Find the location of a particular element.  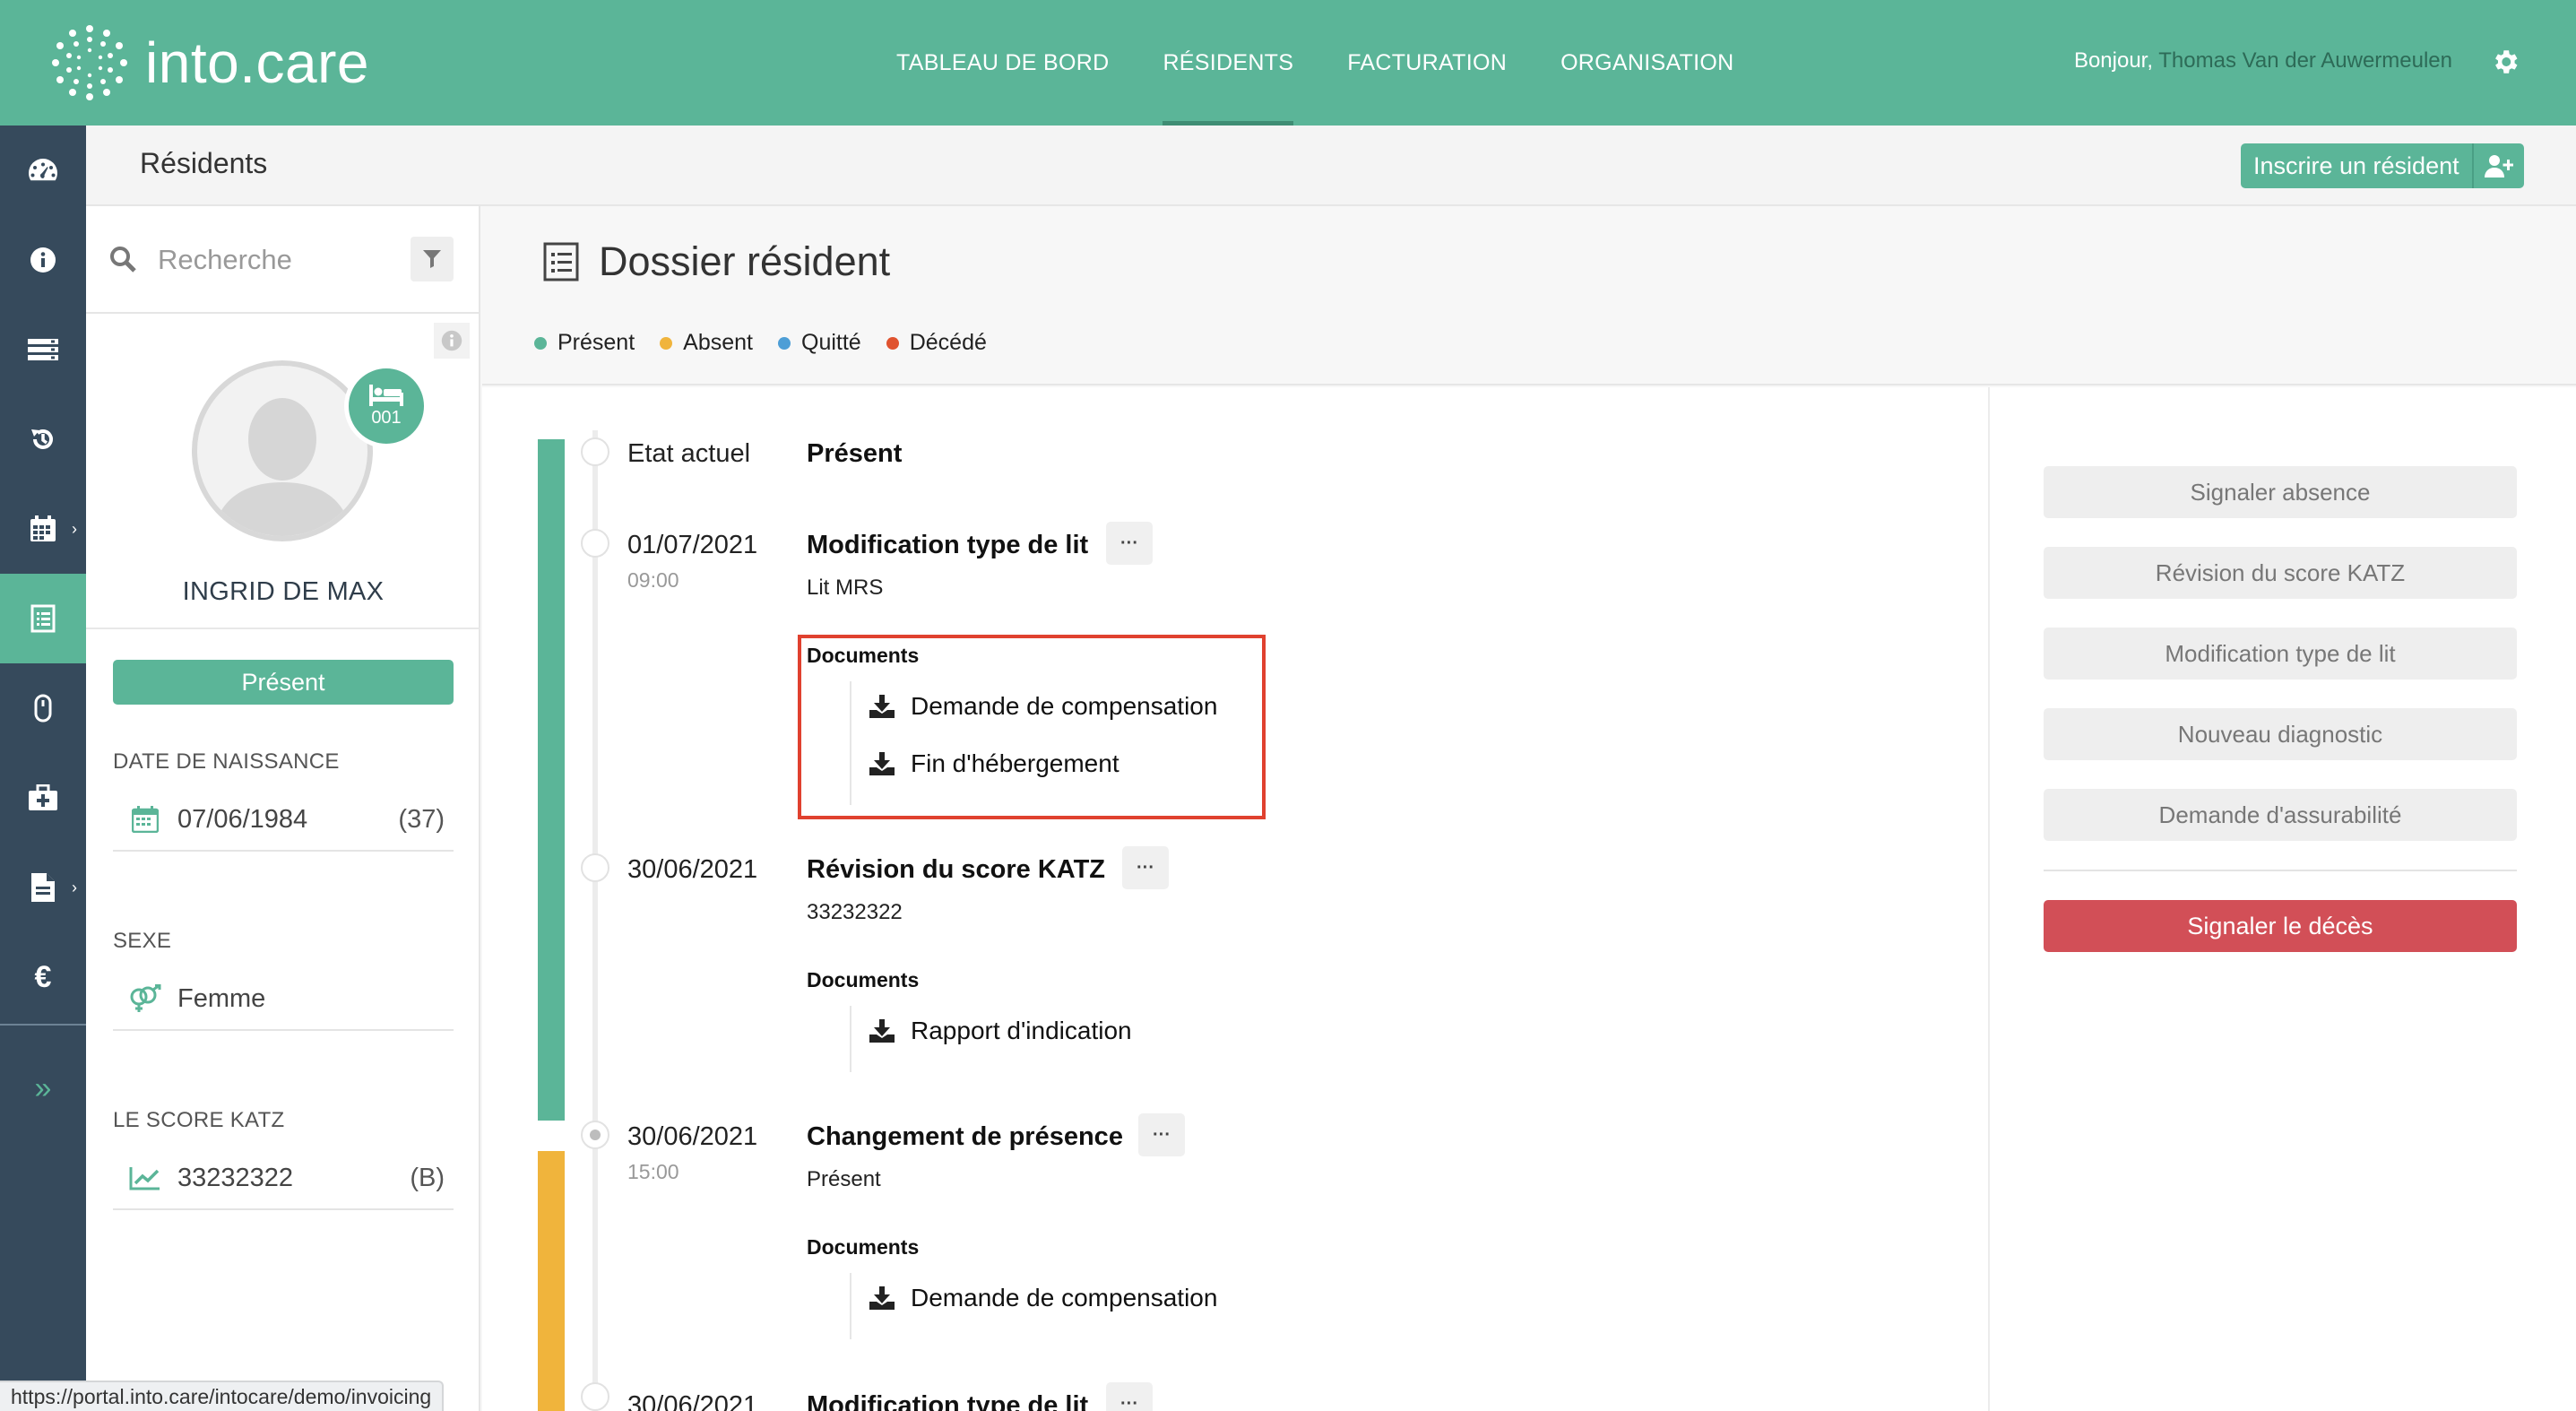

resident-info-button is located at coordinates (452, 341).